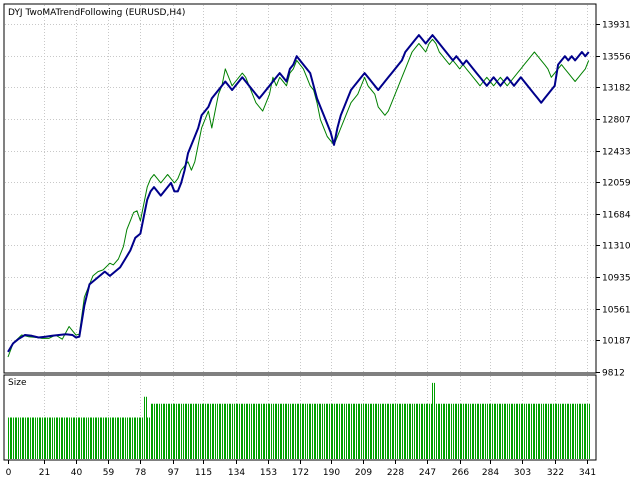 The image size is (640, 480). Describe the element at coordinates (96, 13) in the screenshot. I see `chart-title: DYJ TwoMATrendFollowing (EURUSD,H4)` at that location.